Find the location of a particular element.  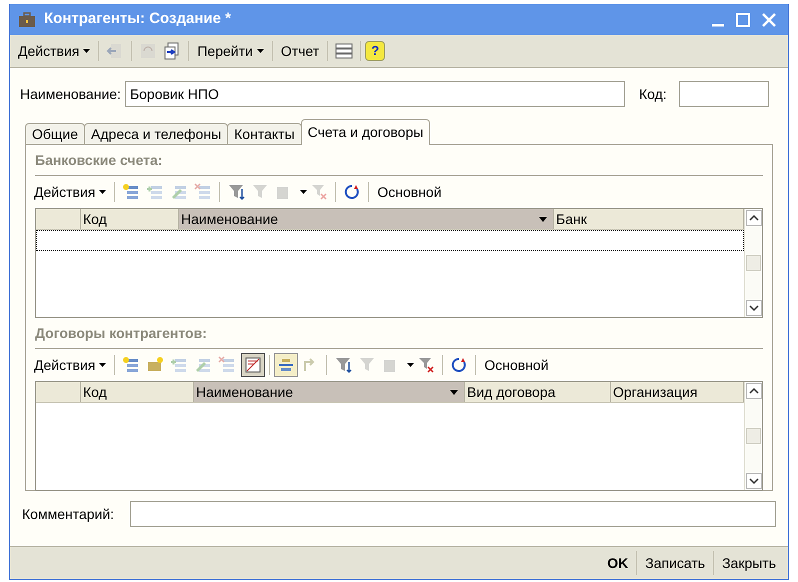

report-button: Отчет is located at coordinates (300, 51).